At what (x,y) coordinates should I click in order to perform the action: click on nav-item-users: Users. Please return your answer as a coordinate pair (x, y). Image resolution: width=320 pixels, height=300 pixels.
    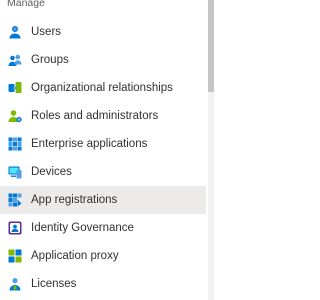
    Looking at the image, I should click on (103, 32).